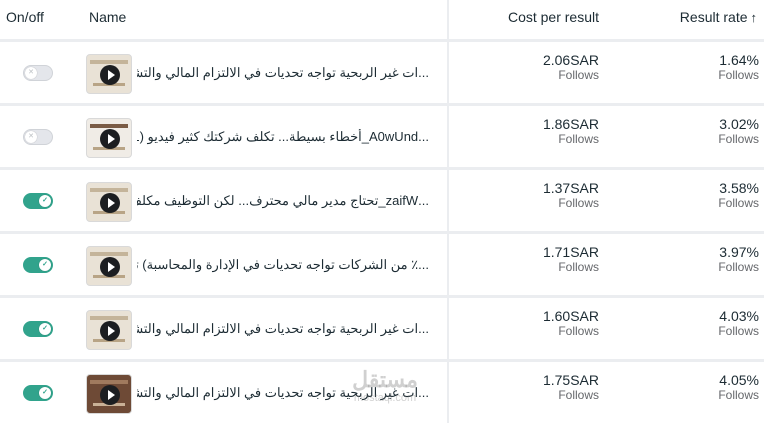 This screenshot has width=764, height=423. Describe the element at coordinates (739, 252) in the screenshot. I see `rate-value: 3.97%` at that location.